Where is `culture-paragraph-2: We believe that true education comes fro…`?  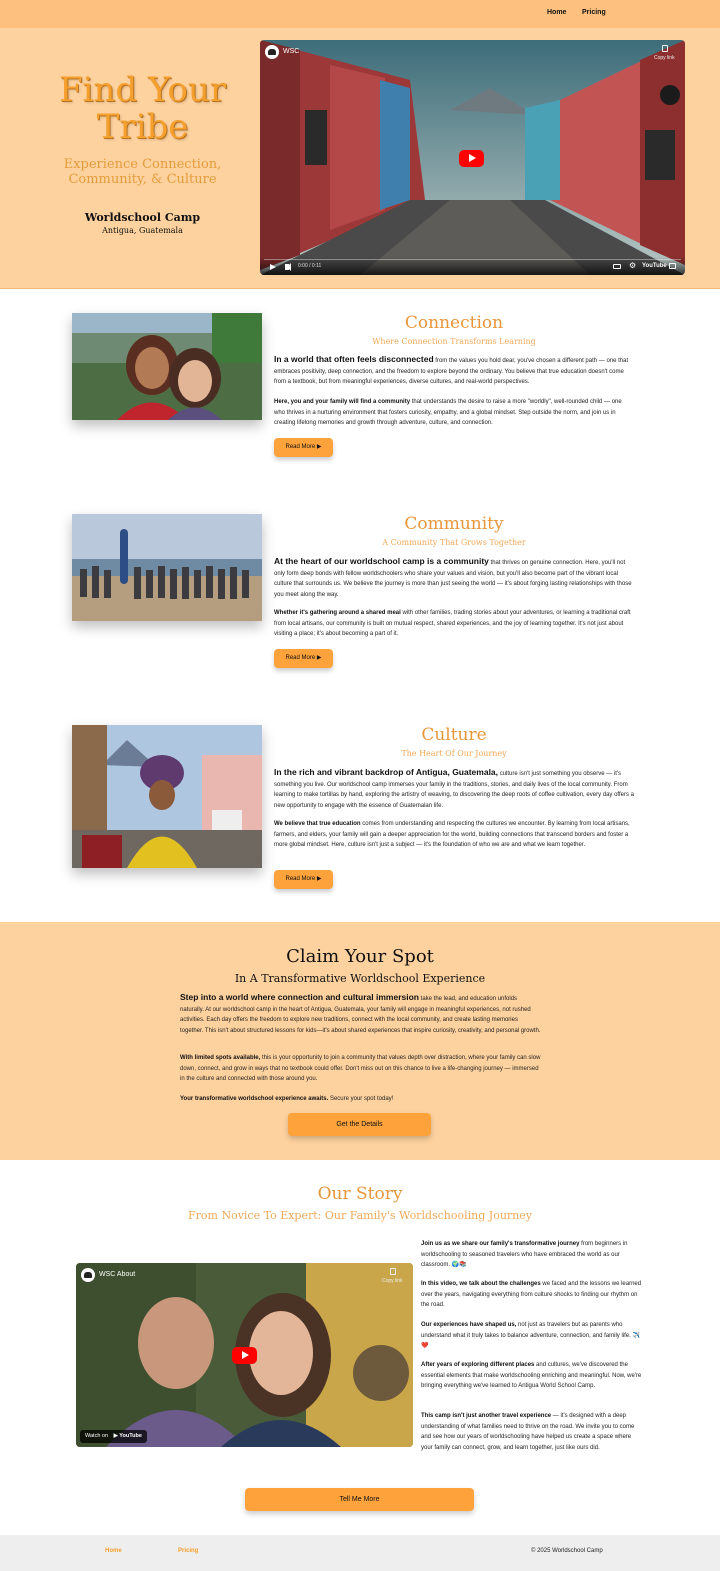 culture-paragraph-2: We believe that true education comes fro… is located at coordinates (452, 834).